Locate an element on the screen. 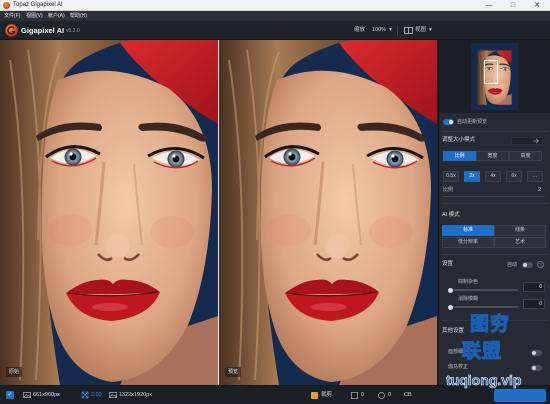 The image size is (550, 404). ai-mode-option: 线条 is located at coordinates (520, 230).